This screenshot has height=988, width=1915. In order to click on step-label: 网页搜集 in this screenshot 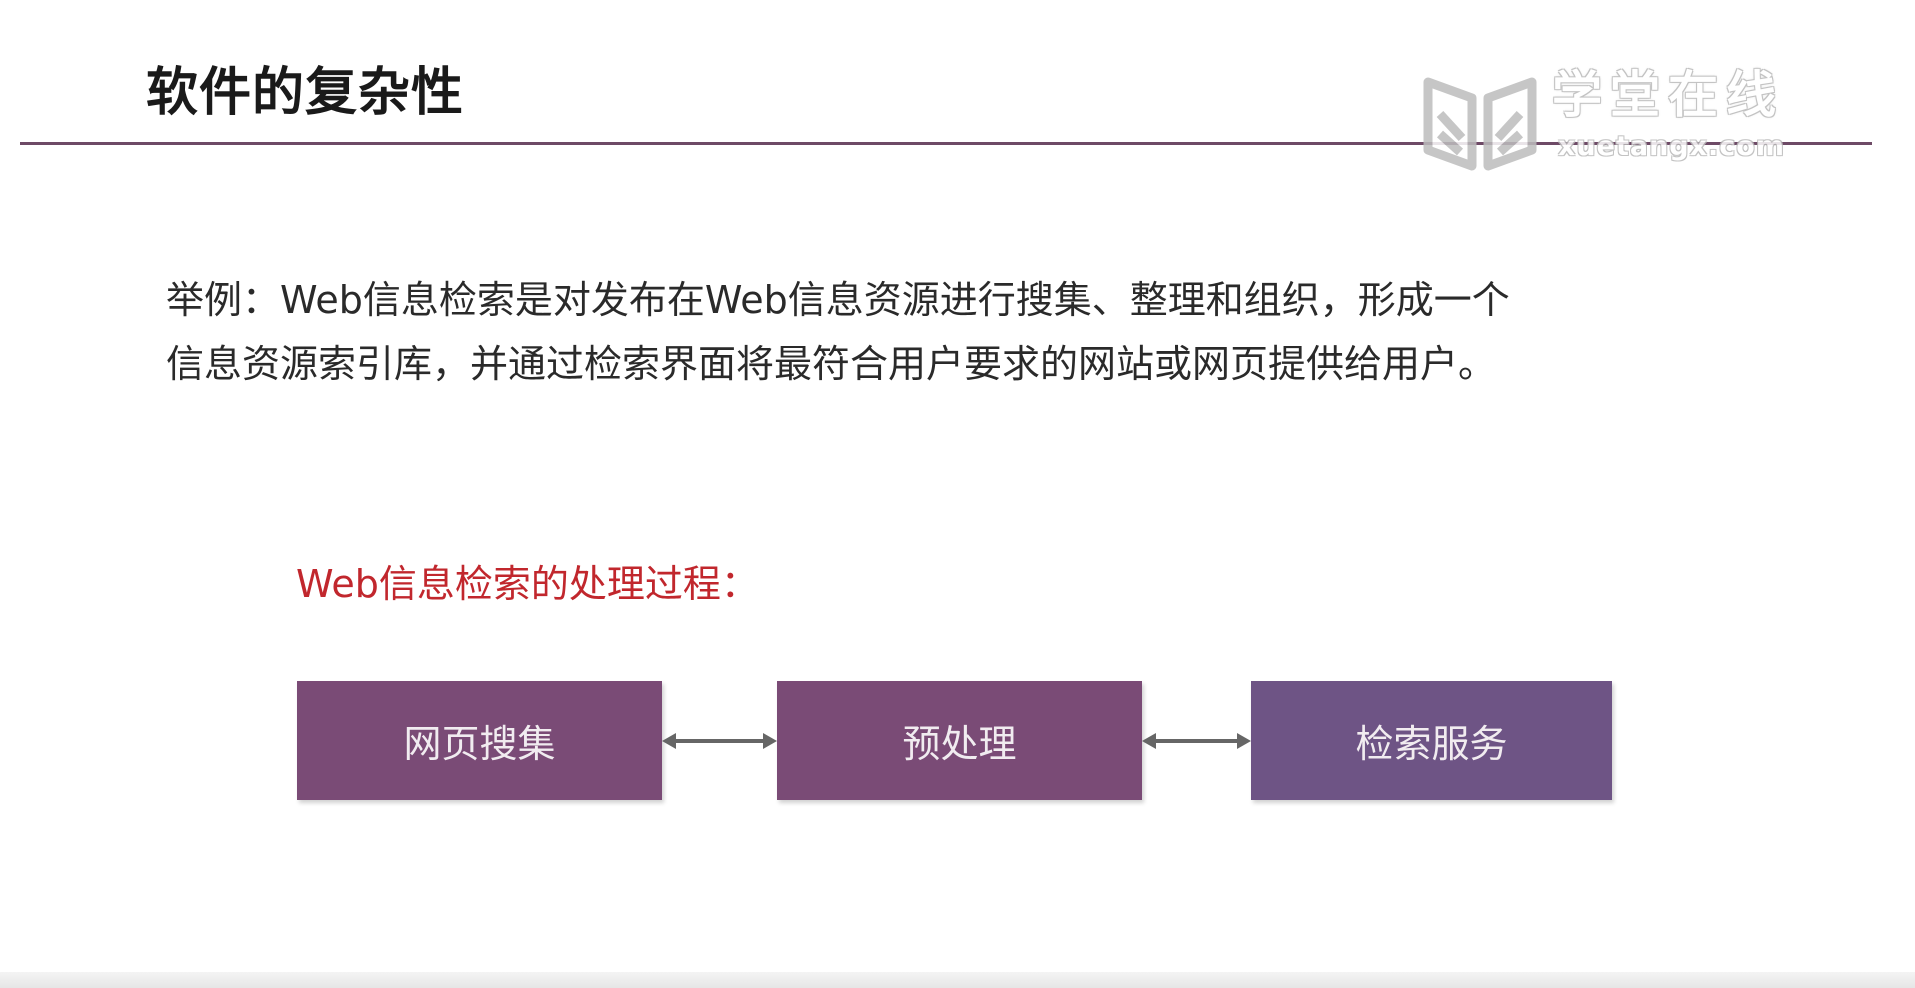, I will do `click(479, 744)`.